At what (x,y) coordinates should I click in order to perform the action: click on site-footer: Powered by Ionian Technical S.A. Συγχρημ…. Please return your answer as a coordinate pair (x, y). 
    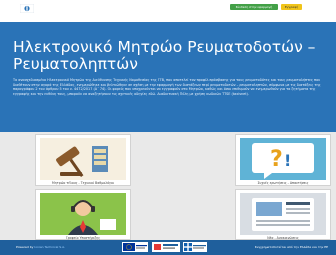
    Looking at the image, I should click on (168, 247).